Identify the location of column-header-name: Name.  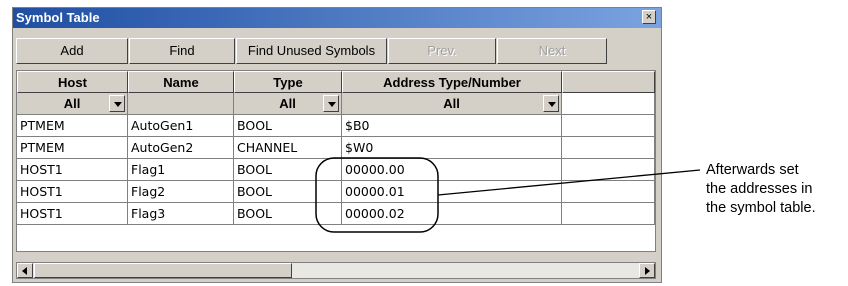
(181, 82).